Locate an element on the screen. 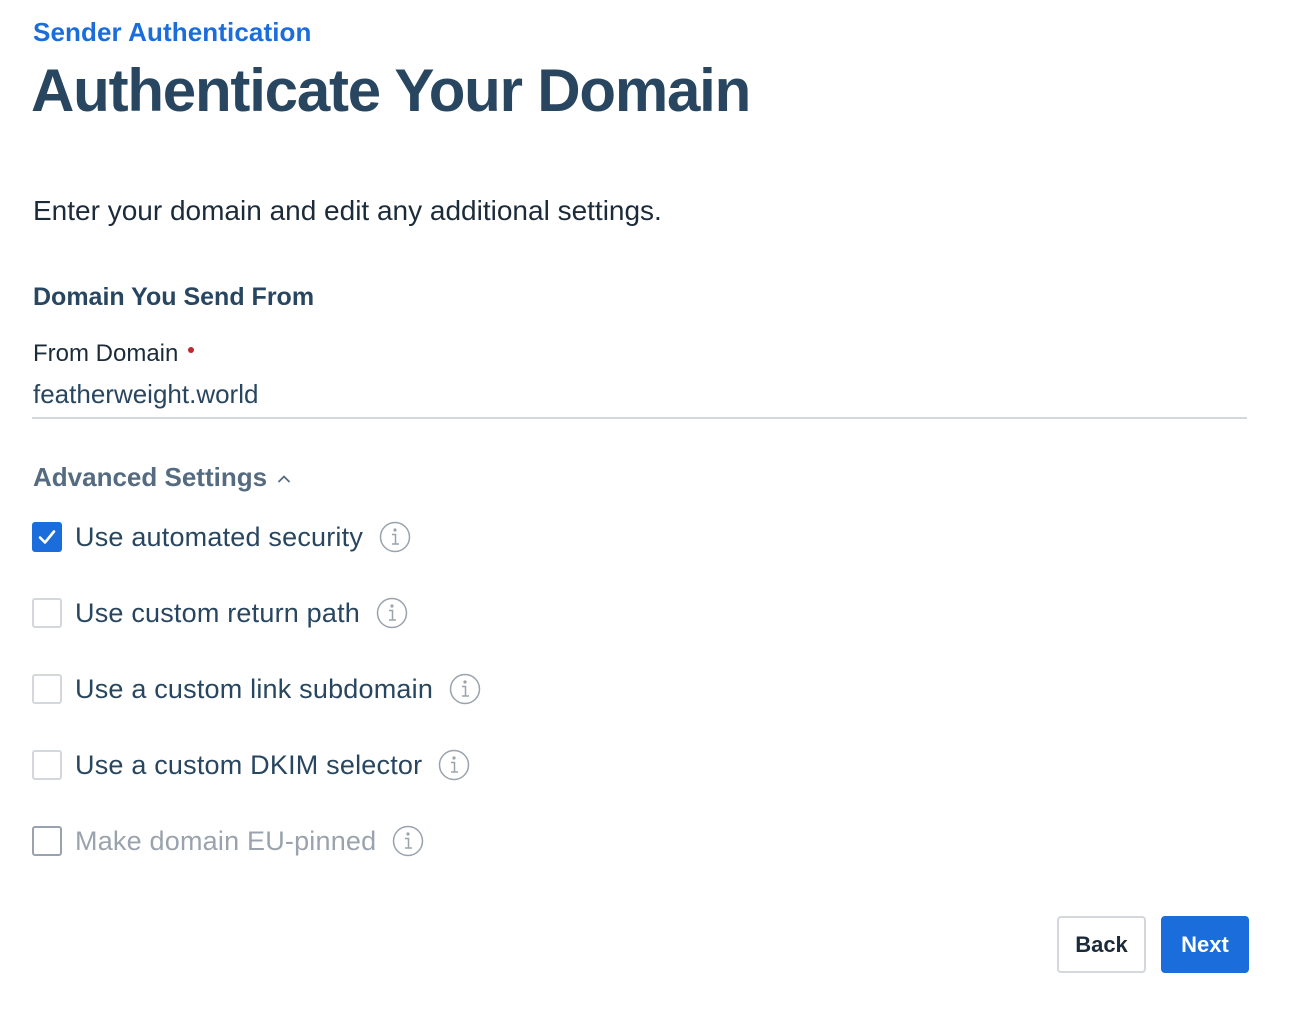 The width and height of the screenshot is (1302, 1018). automated-security-label: Use automated security is located at coordinates (219, 536).